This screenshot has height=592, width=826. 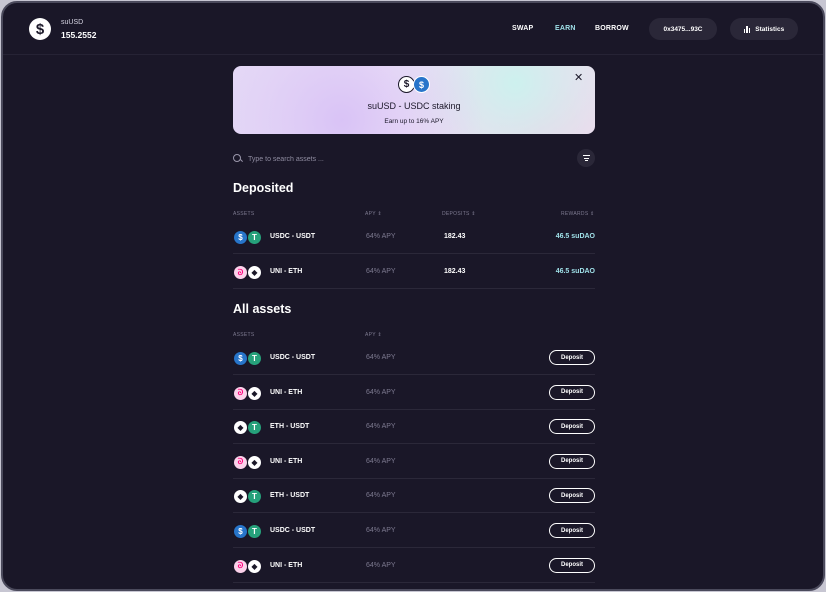 What do you see at coordinates (770, 29) in the screenshot?
I see `statistics-label: Statistics` at bounding box center [770, 29].